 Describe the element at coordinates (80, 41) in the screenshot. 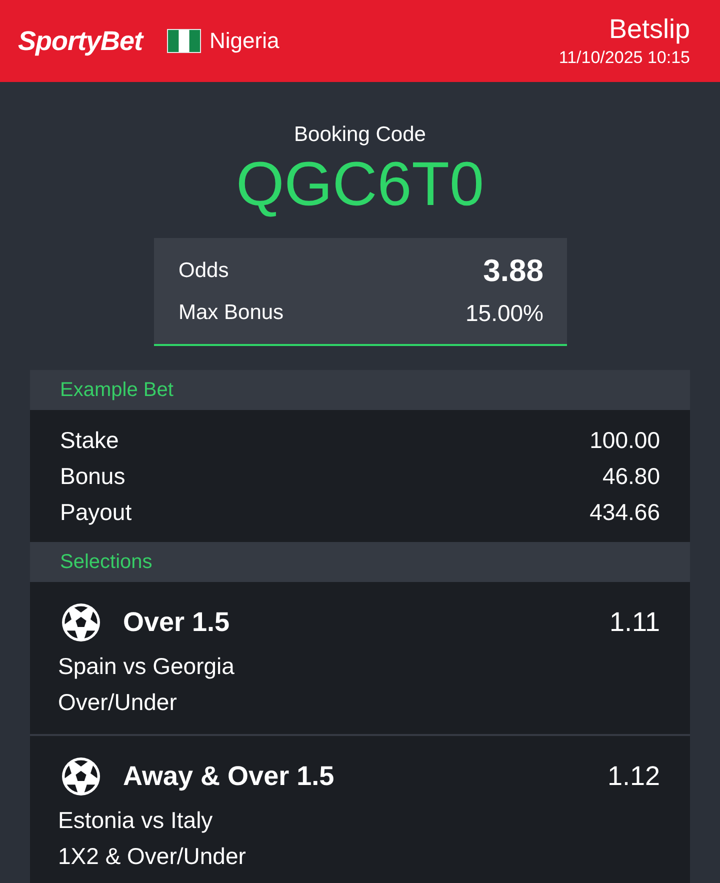

I see `logo: SportyBet` at that location.